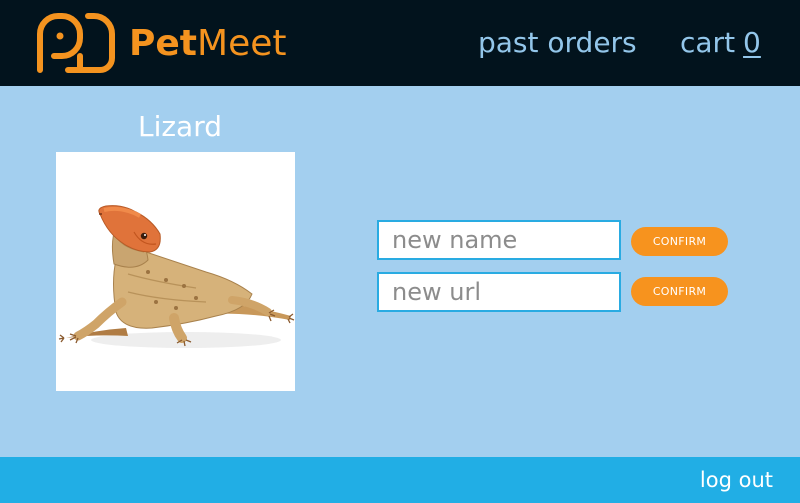 This screenshot has height=503, width=800. What do you see at coordinates (499, 292) in the screenshot?
I see `new-url-input` at bounding box center [499, 292].